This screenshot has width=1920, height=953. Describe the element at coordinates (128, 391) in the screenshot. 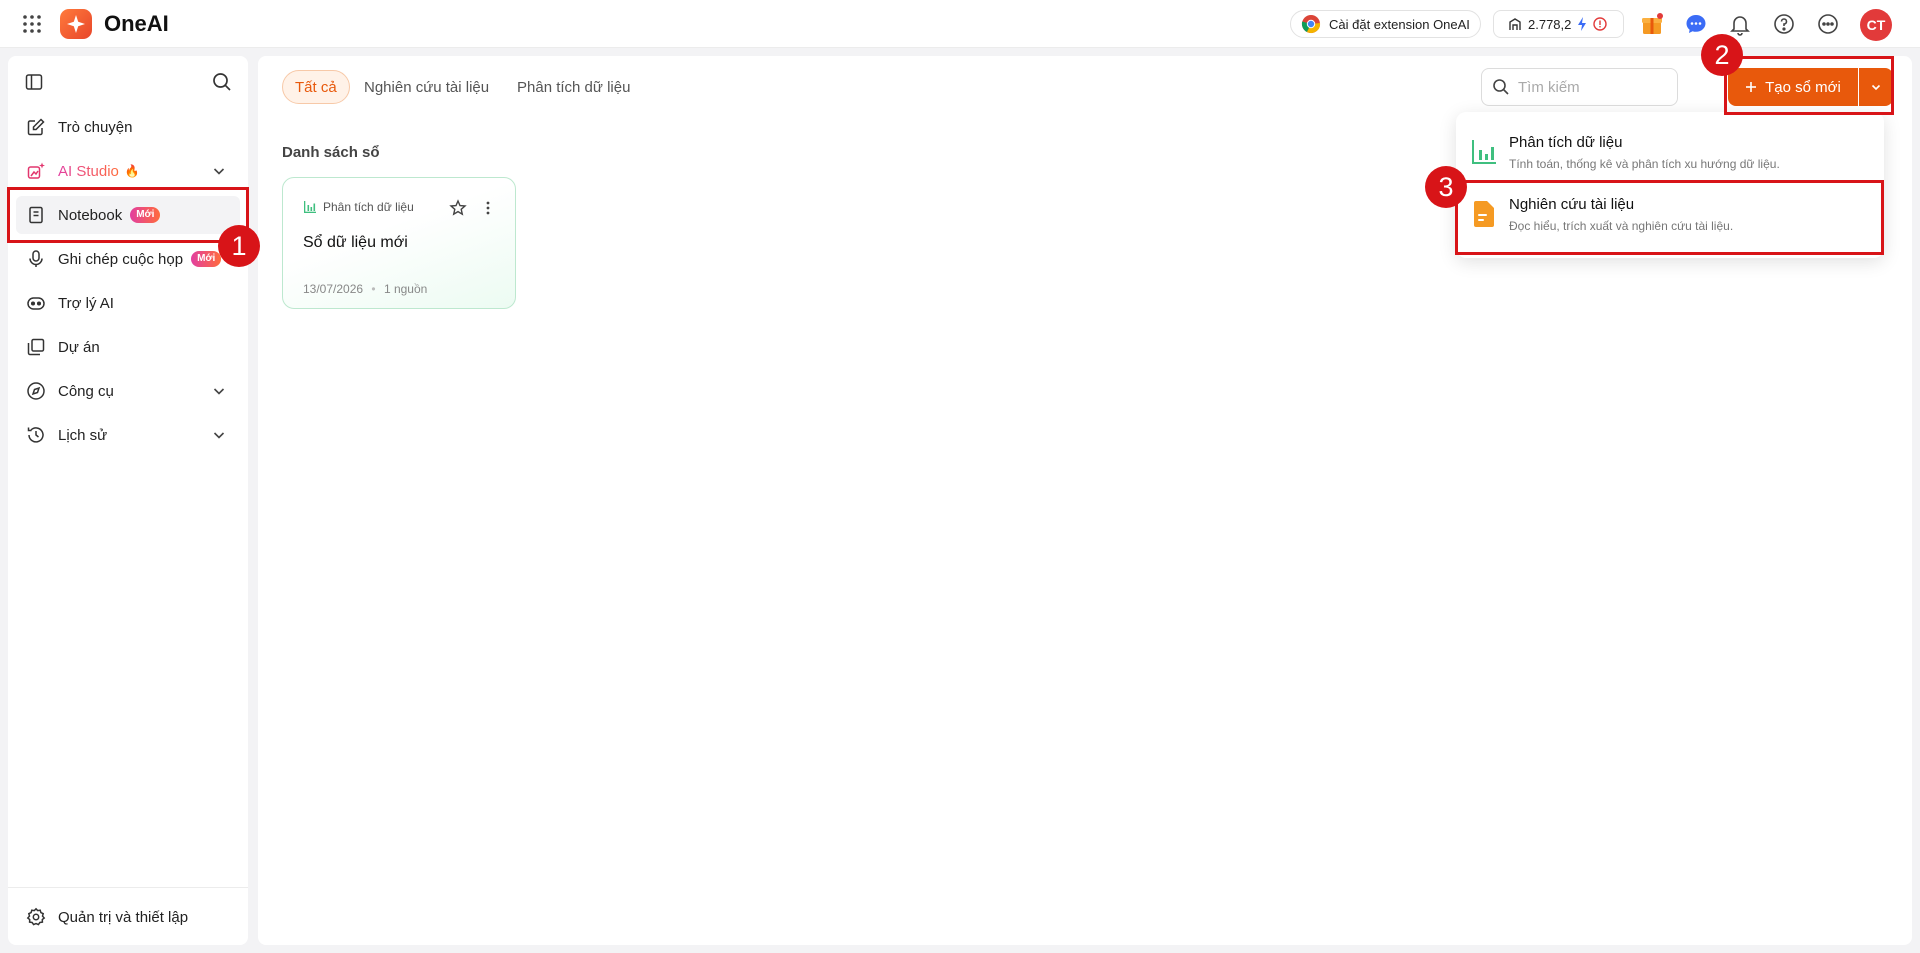

I see `sidebar-item-tools: Công cụ` at that location.